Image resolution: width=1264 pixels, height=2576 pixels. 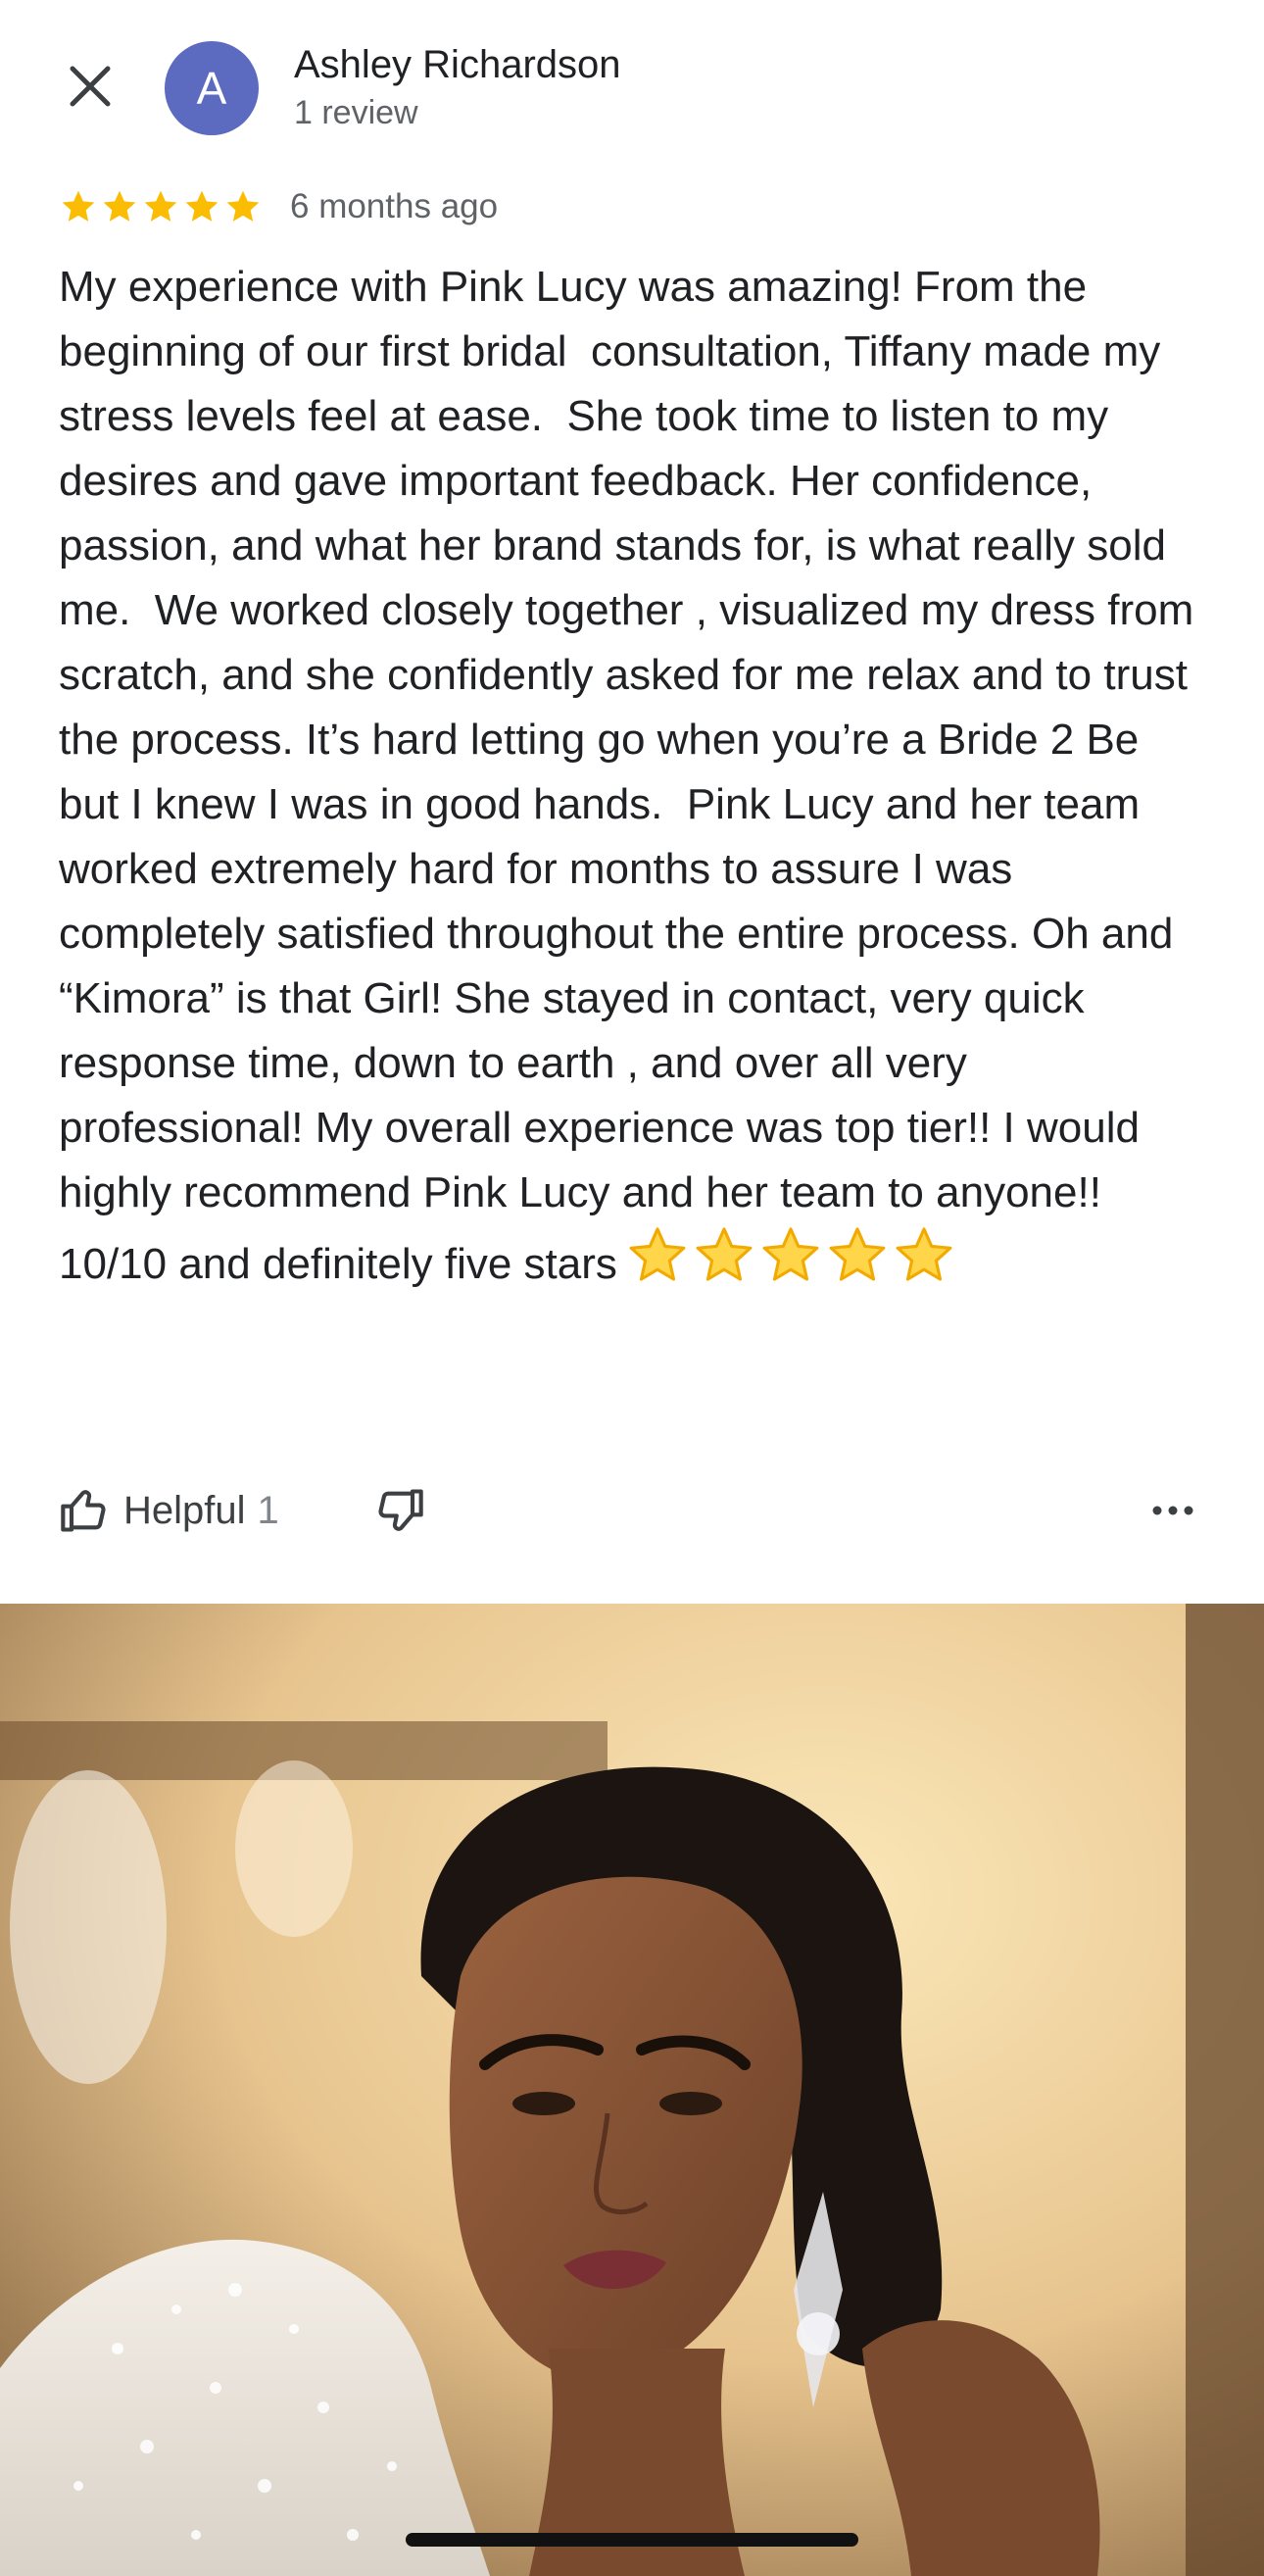 I want to click on rating-row: 6 months ago, so click(x=279, y=206).